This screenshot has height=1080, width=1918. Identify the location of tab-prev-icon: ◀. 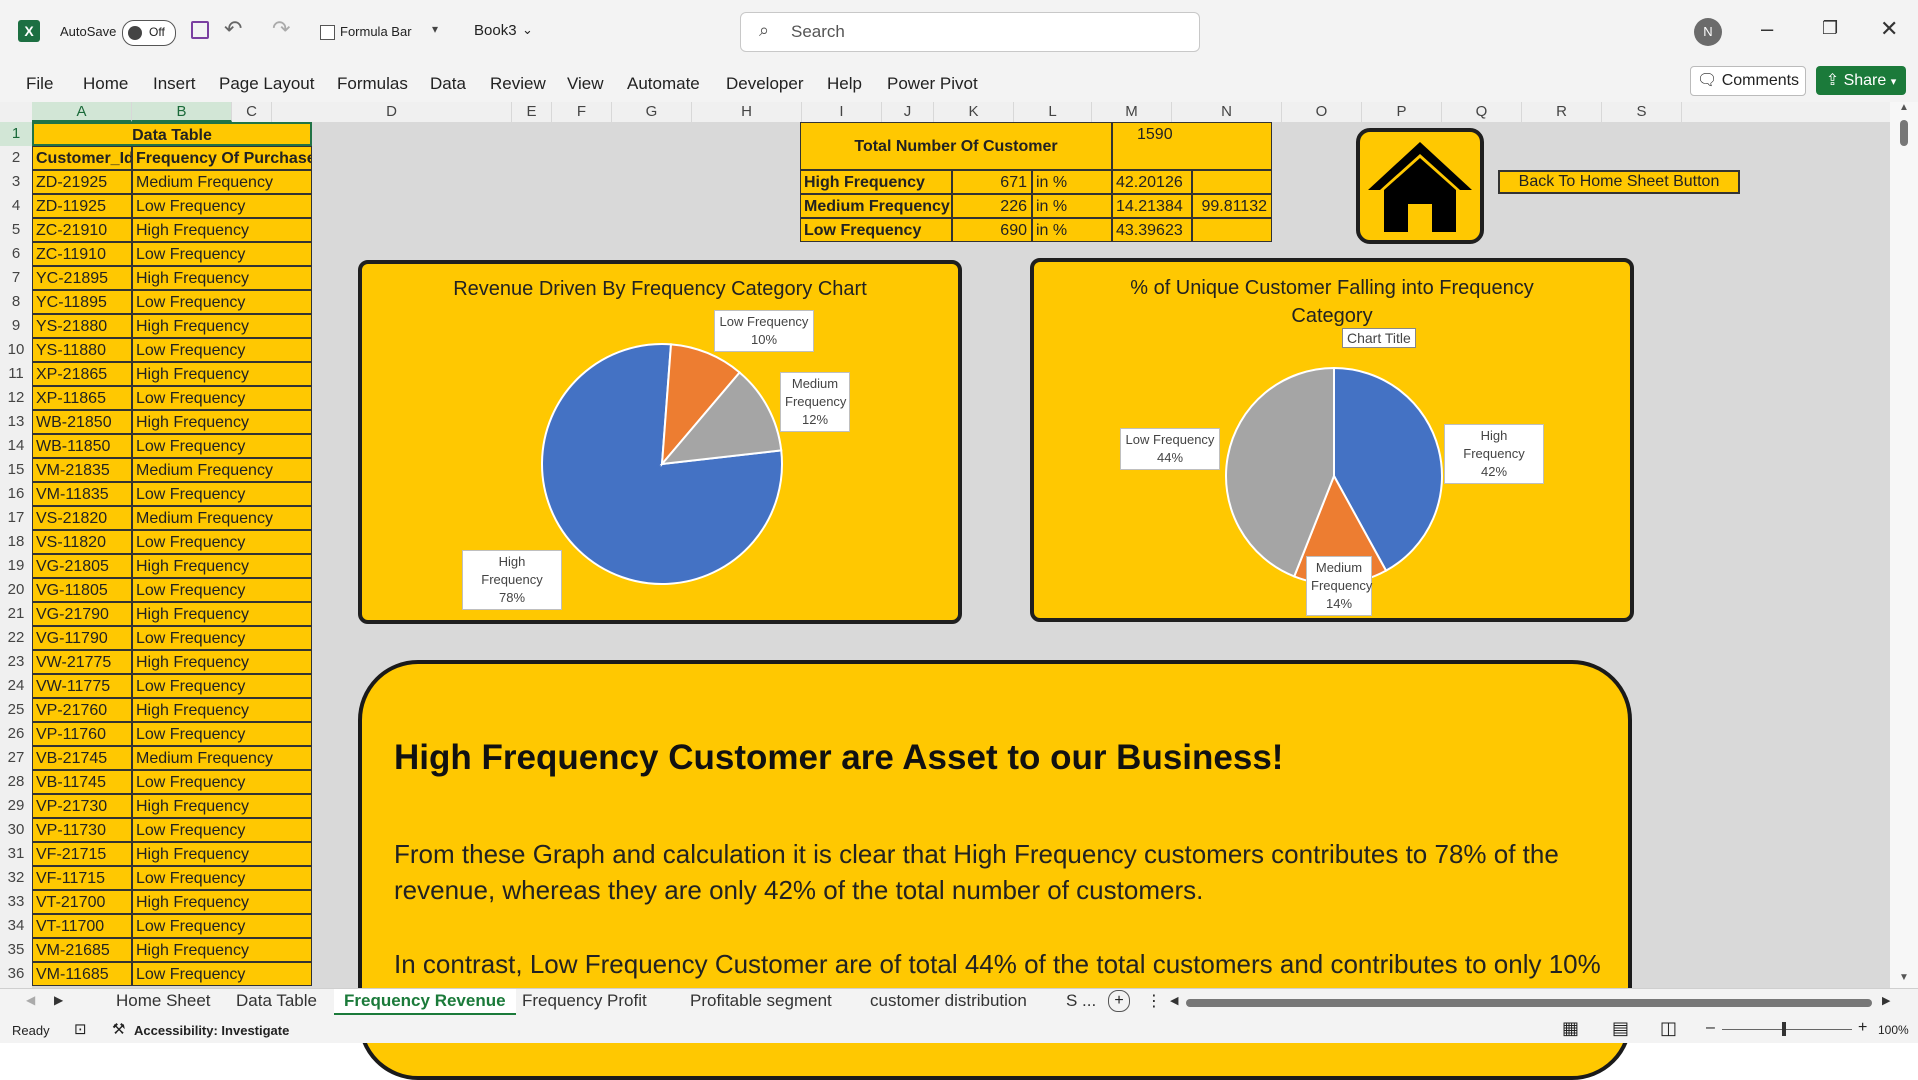
(30, 1000).